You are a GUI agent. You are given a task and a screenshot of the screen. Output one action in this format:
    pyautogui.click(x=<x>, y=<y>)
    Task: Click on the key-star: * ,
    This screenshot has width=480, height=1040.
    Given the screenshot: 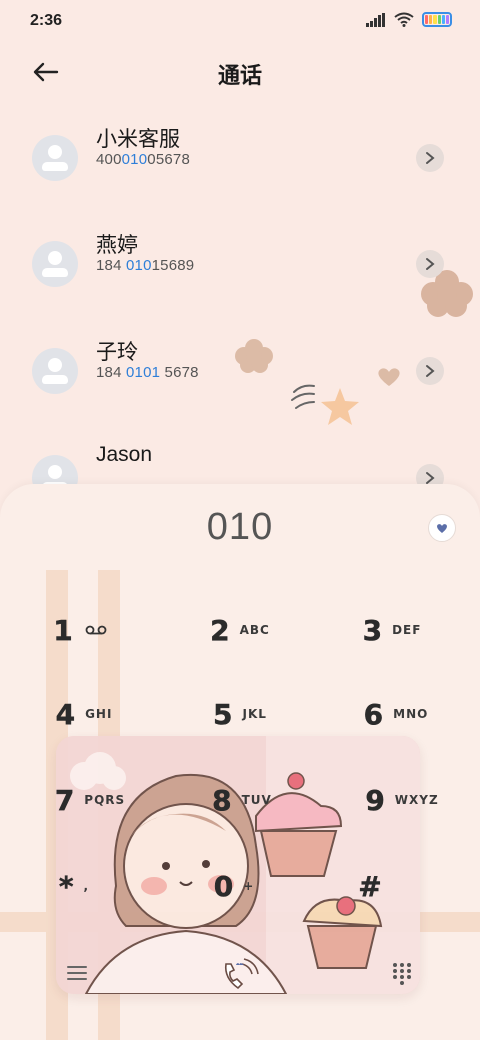 What is the action you would take?
    pyautogui.click(x=74, y=886)
    